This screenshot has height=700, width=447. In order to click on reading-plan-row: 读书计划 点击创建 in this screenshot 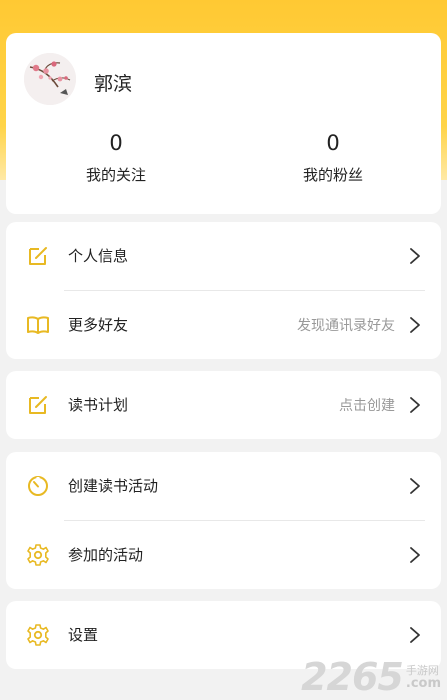, I will do `click(223, 405)`.